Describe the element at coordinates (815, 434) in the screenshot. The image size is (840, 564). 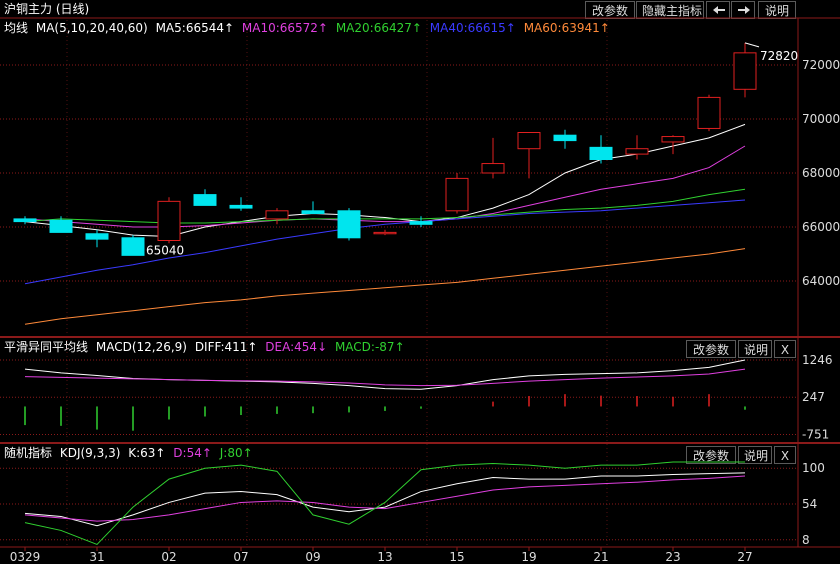
I see `macd-y-tick-label: -751` at that location.